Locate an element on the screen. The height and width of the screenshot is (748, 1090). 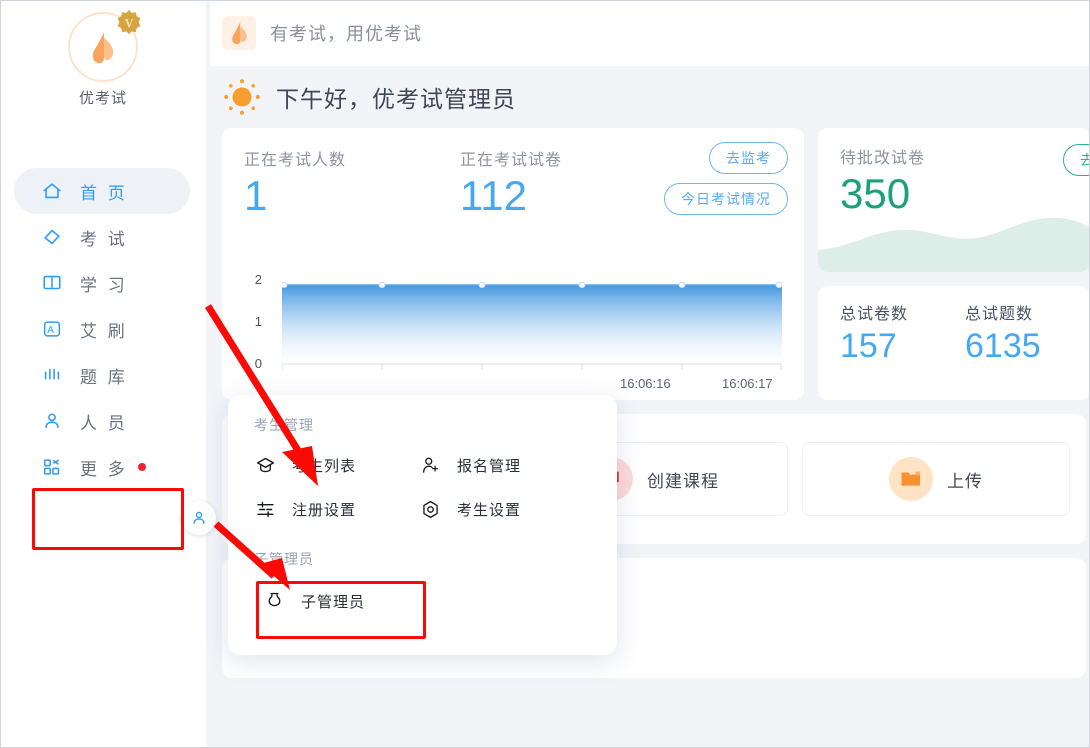
chart-markers is located at coordinates (532, 285).